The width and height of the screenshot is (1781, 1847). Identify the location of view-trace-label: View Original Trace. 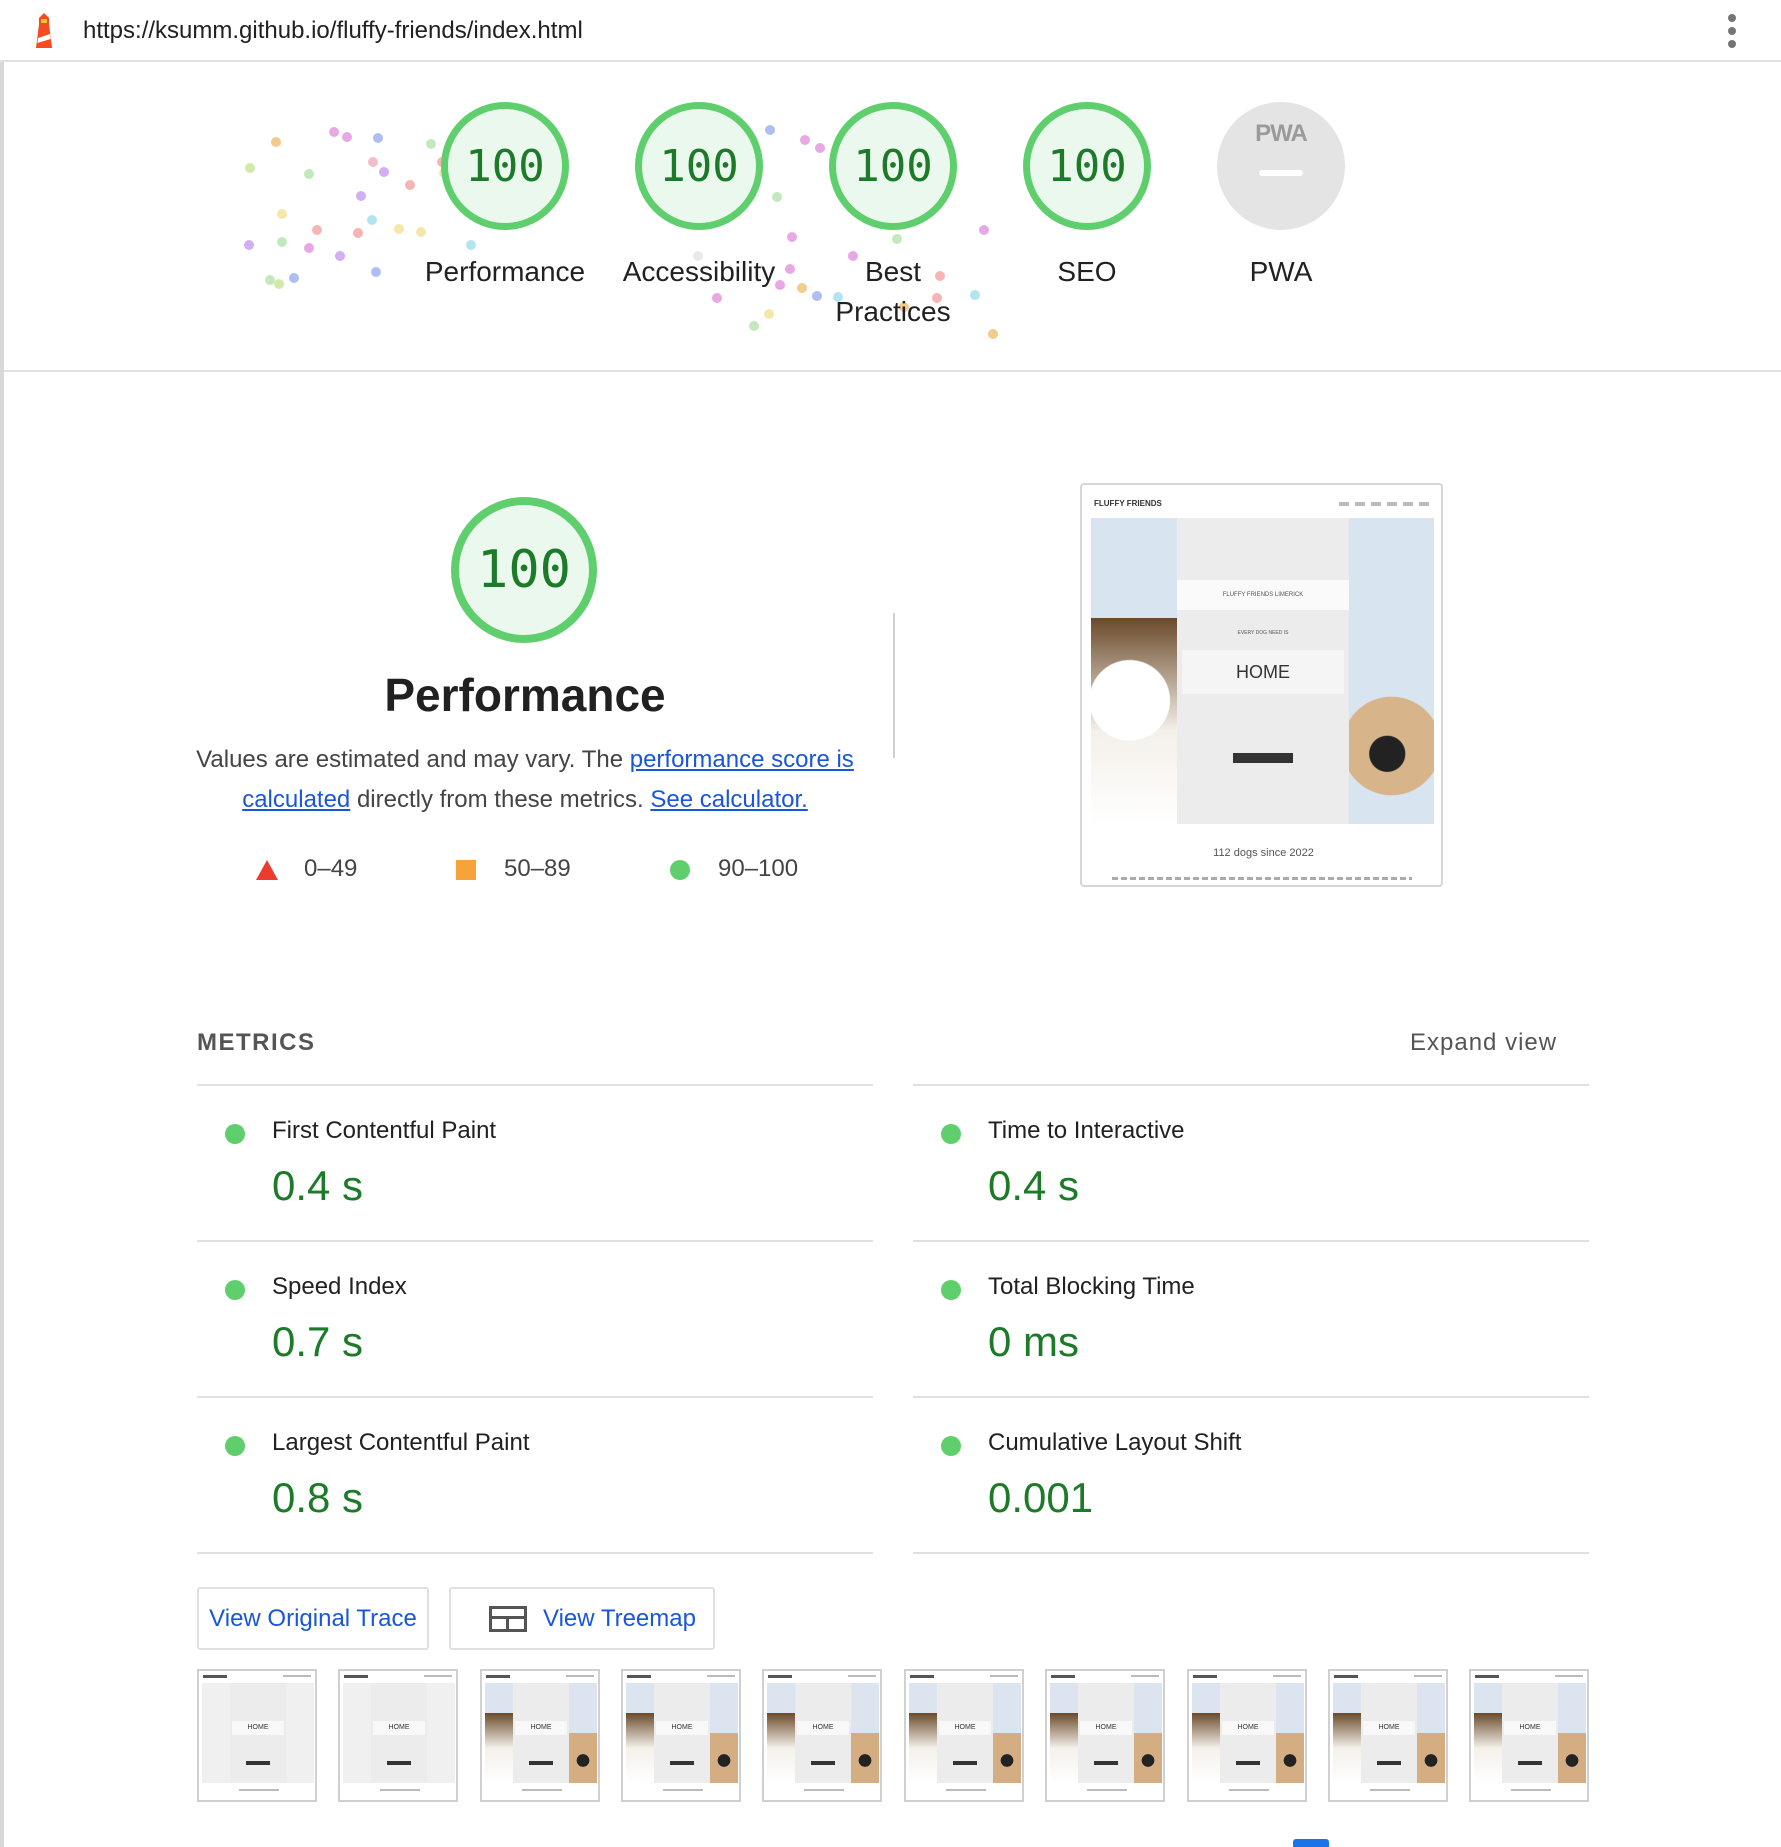
(313, 1618).